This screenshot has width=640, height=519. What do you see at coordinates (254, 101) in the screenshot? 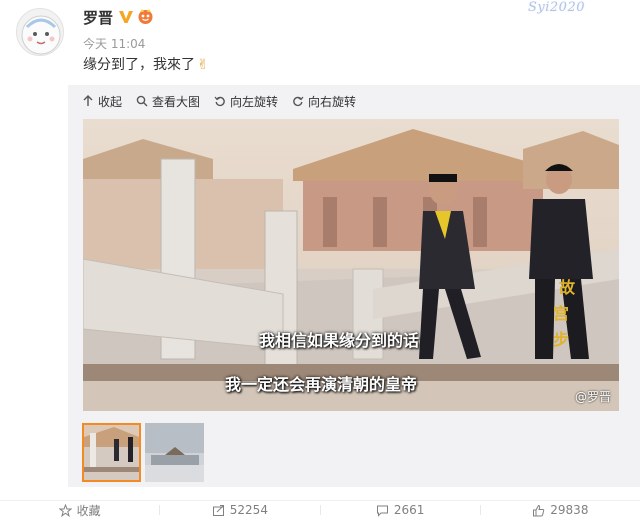
I see `rotate-left-label: 向左旋转` at bounding box center [254, 101].